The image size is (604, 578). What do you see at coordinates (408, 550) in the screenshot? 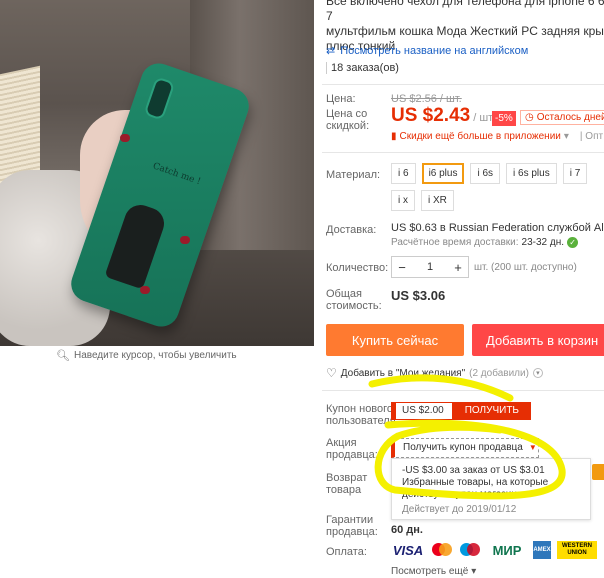
I see `visa-icon: VISA` at bounding box center [408, 550].